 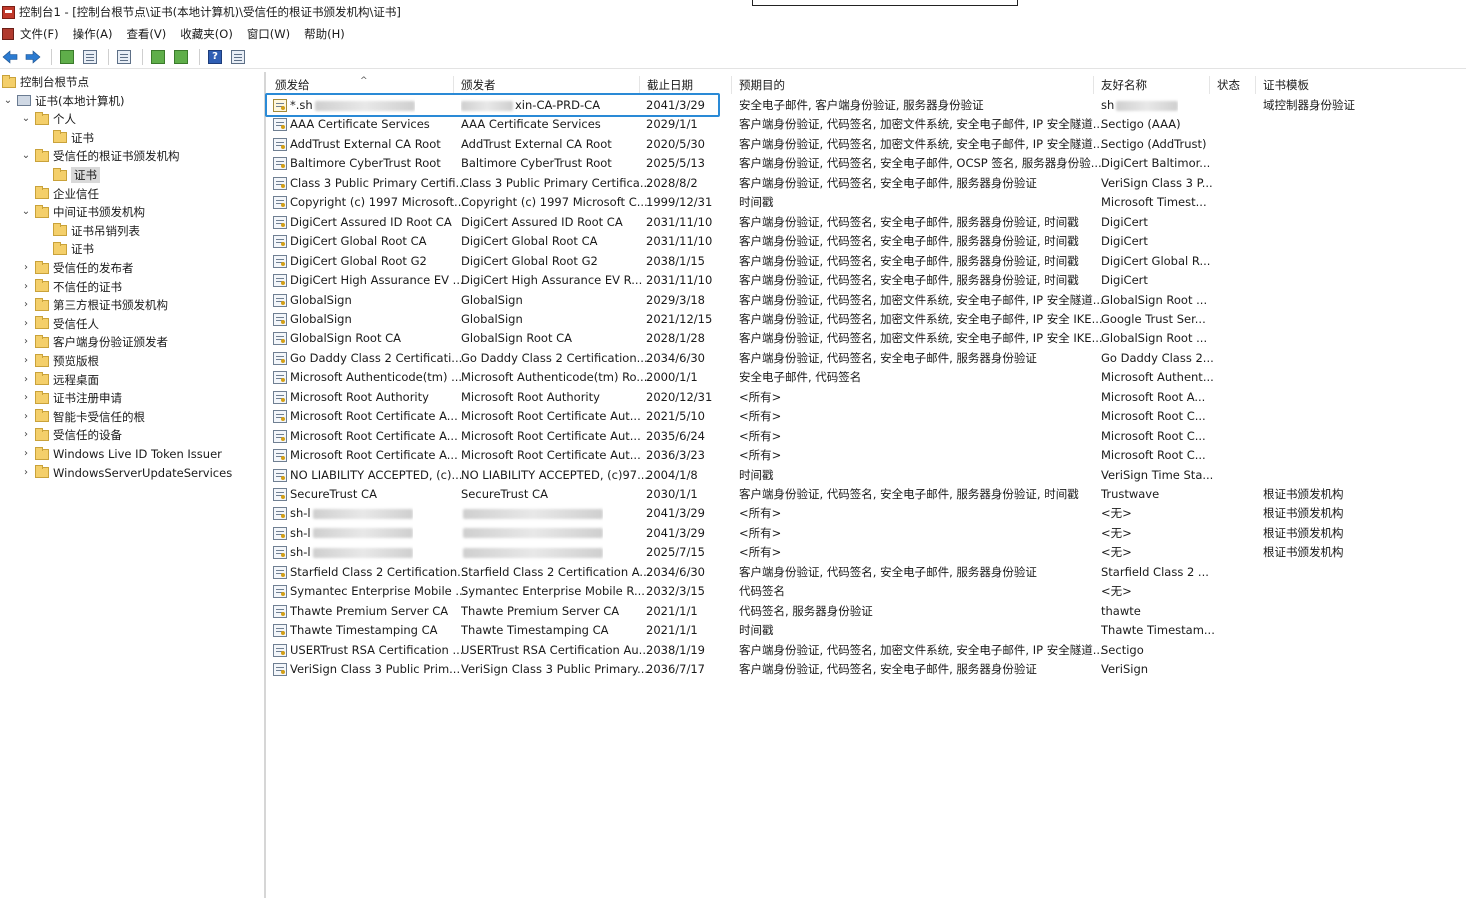 I want to click on forward-icon, so click(x=33, y=57).